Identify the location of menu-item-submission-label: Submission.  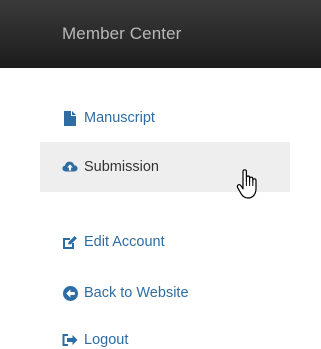
(121, 167).